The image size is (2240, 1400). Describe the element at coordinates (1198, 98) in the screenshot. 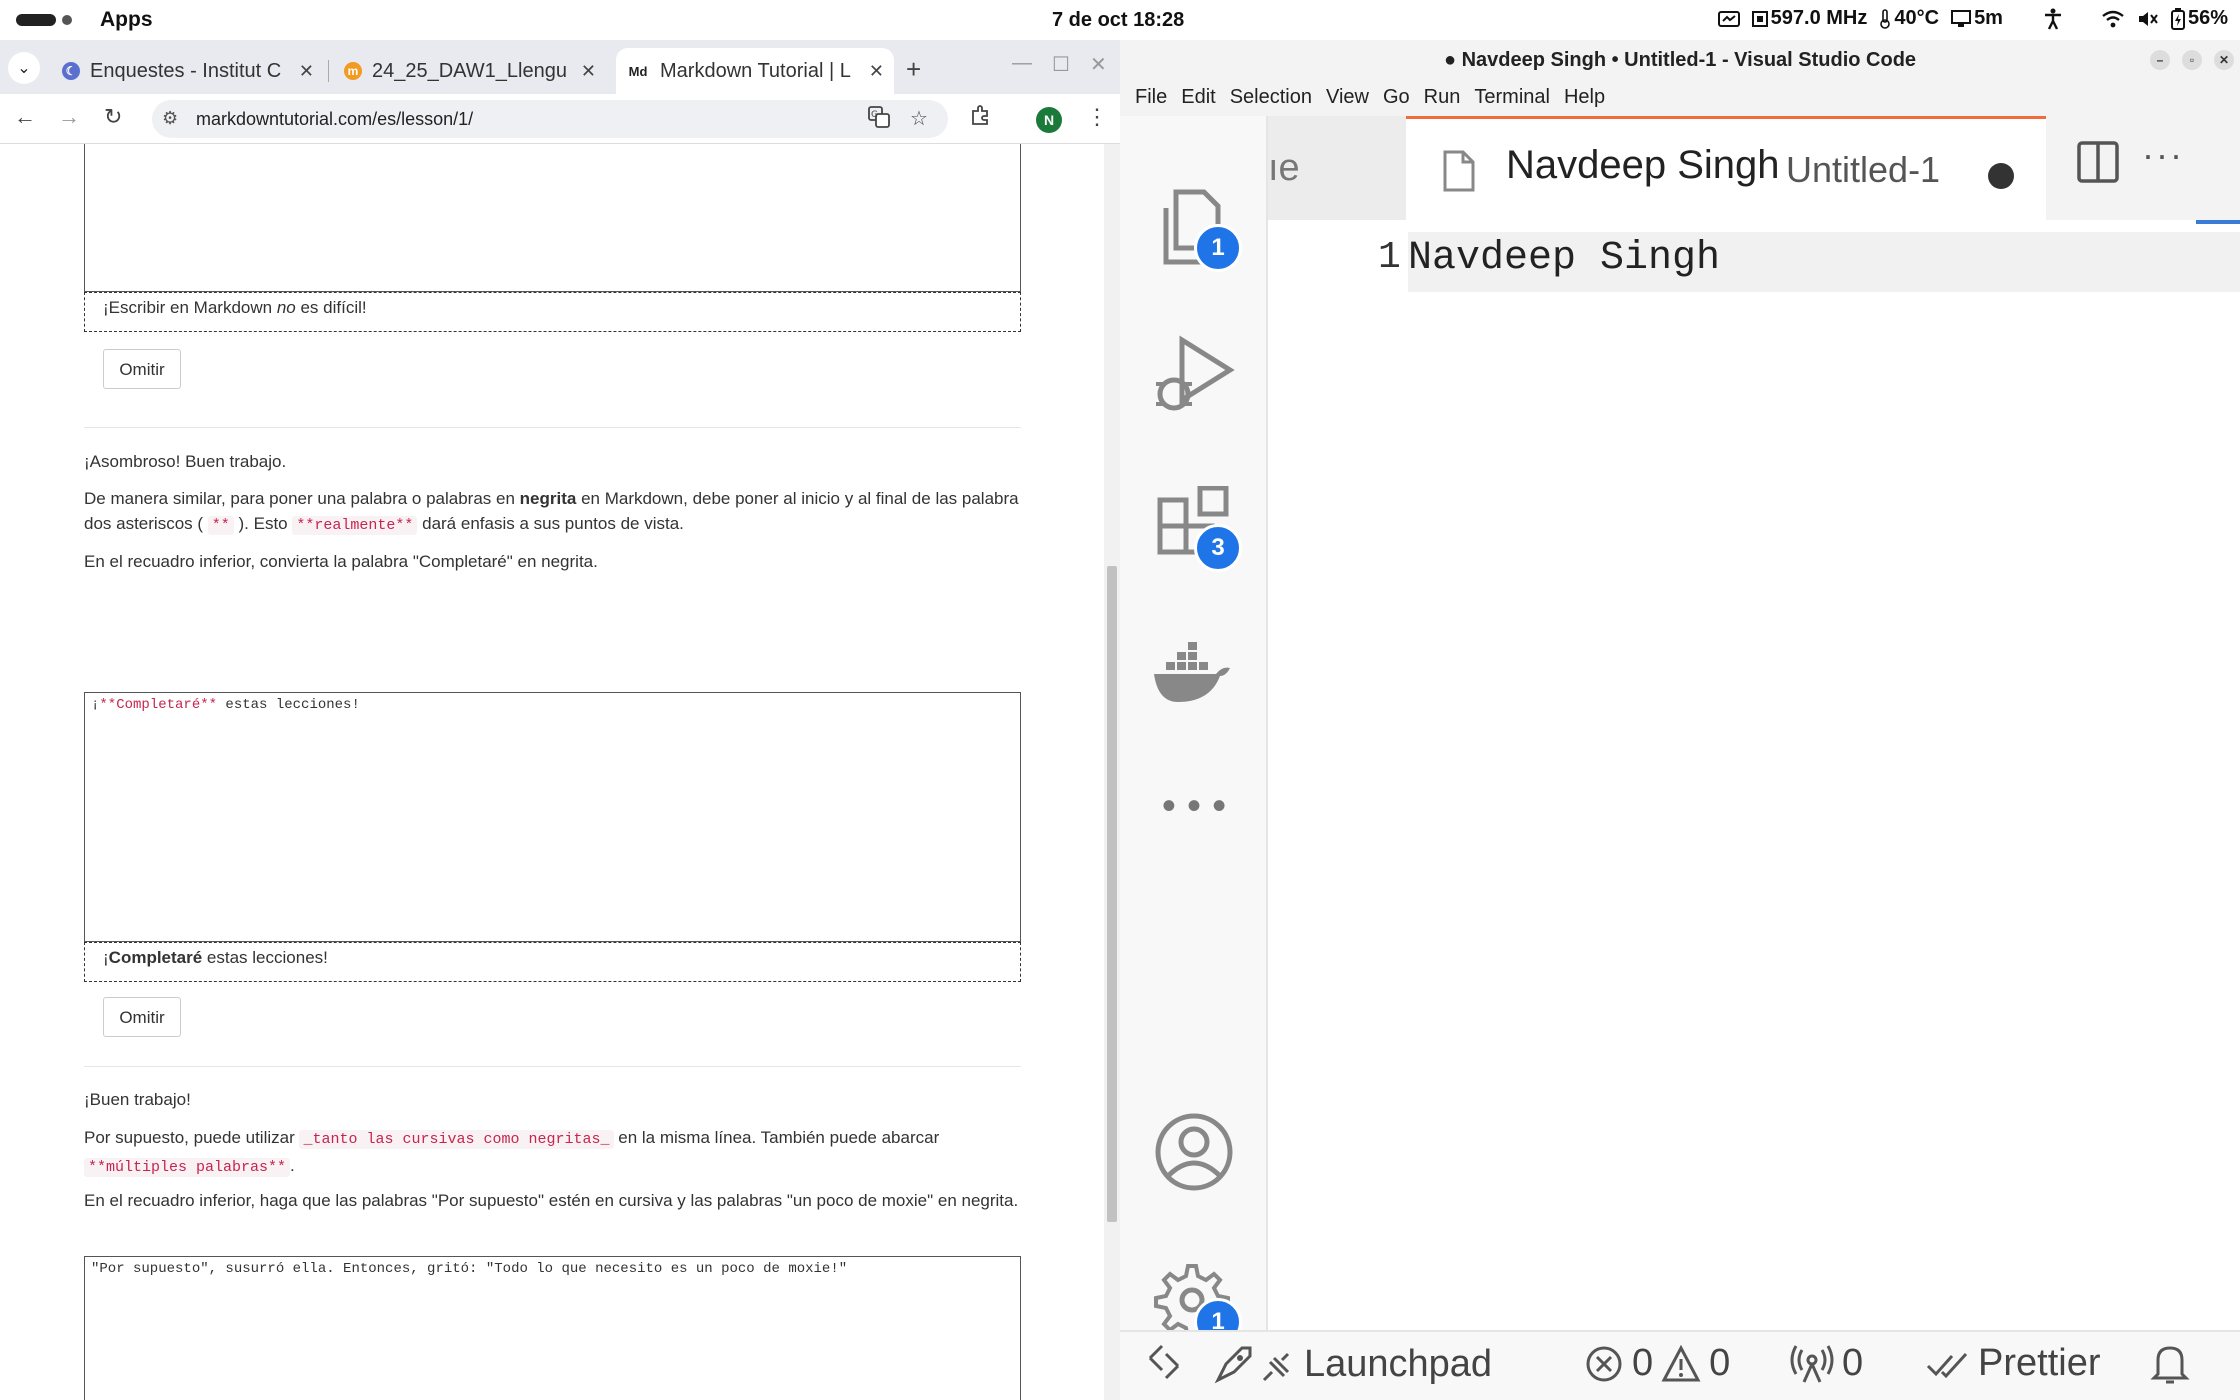

I see `menu-edit: Edit` at that location.